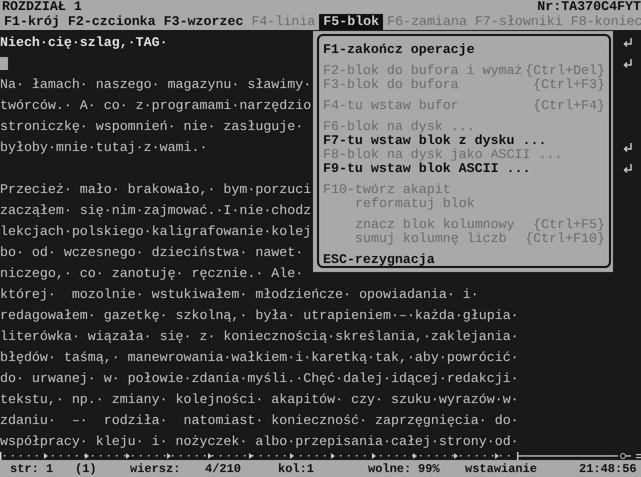  Describe the element at coordinates (390, 469) in the screenshot. I see `status-text: wolne:` at that location.